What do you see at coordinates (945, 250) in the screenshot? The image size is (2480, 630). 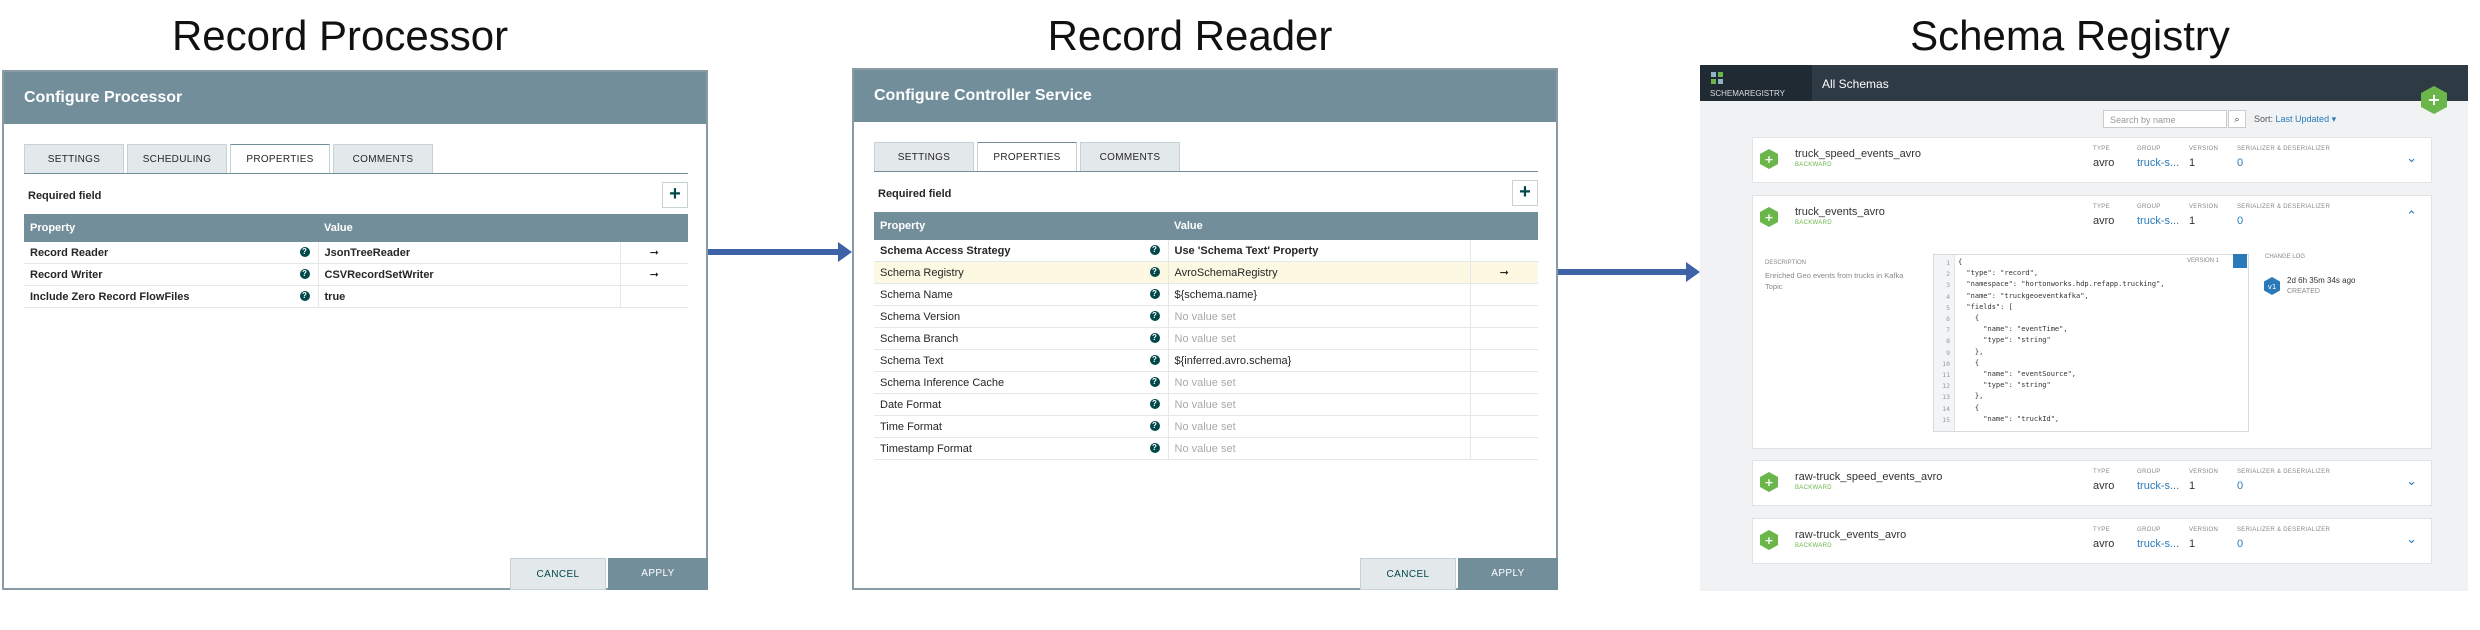 I see `property-name: Schema Access Strategy` at bounding box center [945, 250].